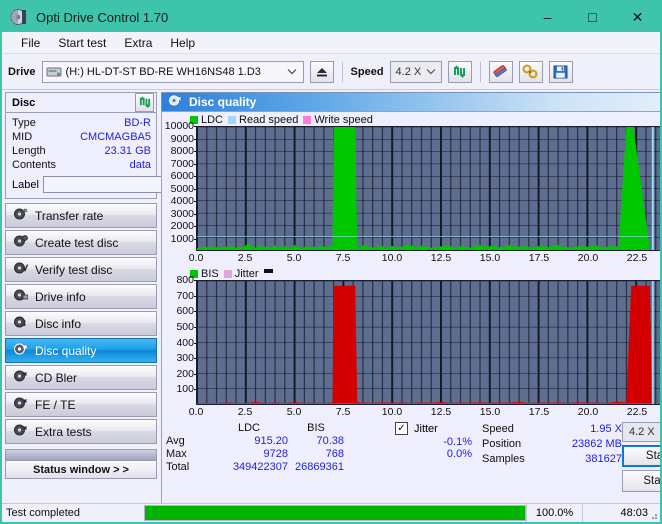  Describe the element at coordinates (588, 412) in the screenshot. I see `x-tick-label: 20.0` at that location.